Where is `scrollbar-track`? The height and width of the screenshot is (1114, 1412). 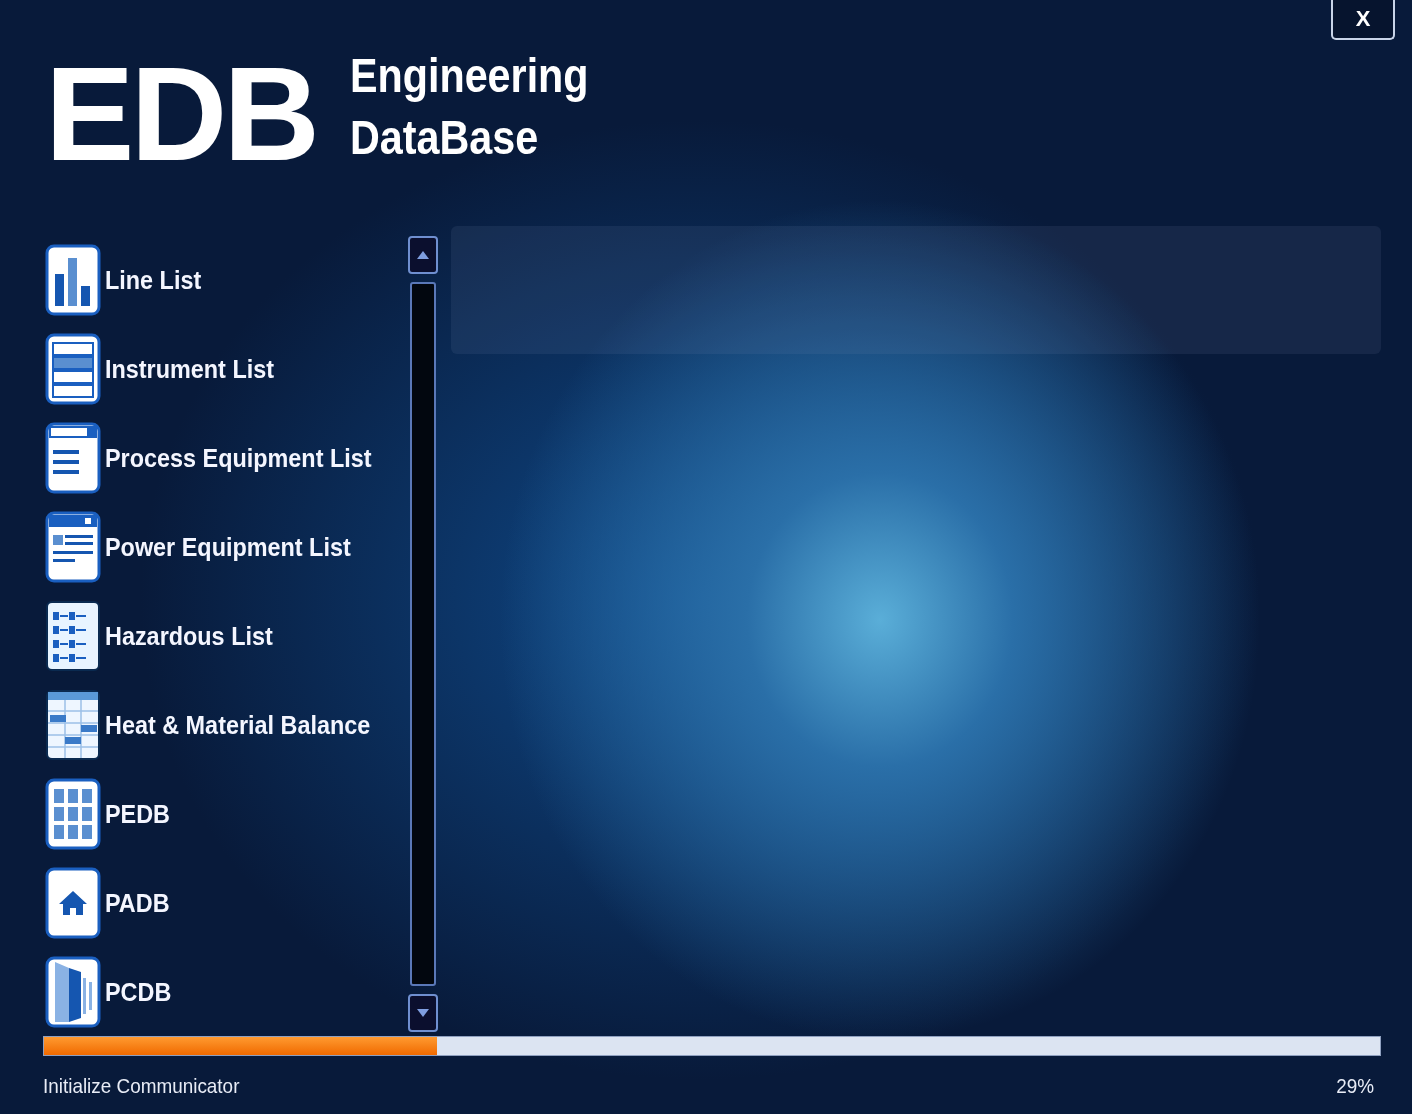
scrollbar-track is located at coordinates (423, 634).